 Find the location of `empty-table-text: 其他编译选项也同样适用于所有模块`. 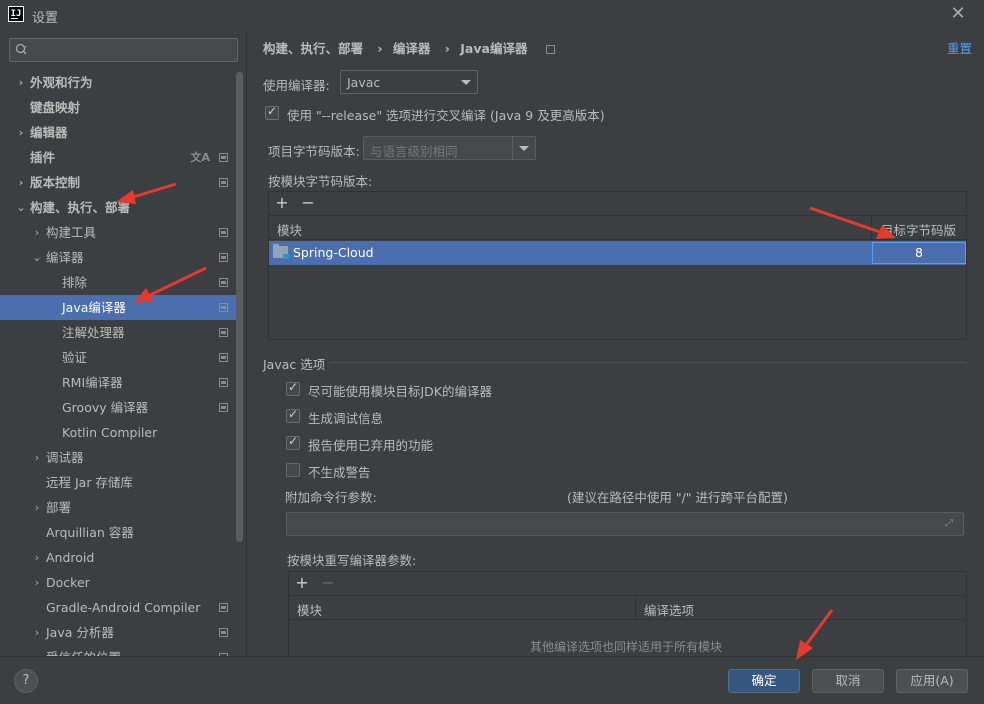

empty-table-text: 其他编译选项也同样适用于所有模块 is located at coordinates (626, 647).